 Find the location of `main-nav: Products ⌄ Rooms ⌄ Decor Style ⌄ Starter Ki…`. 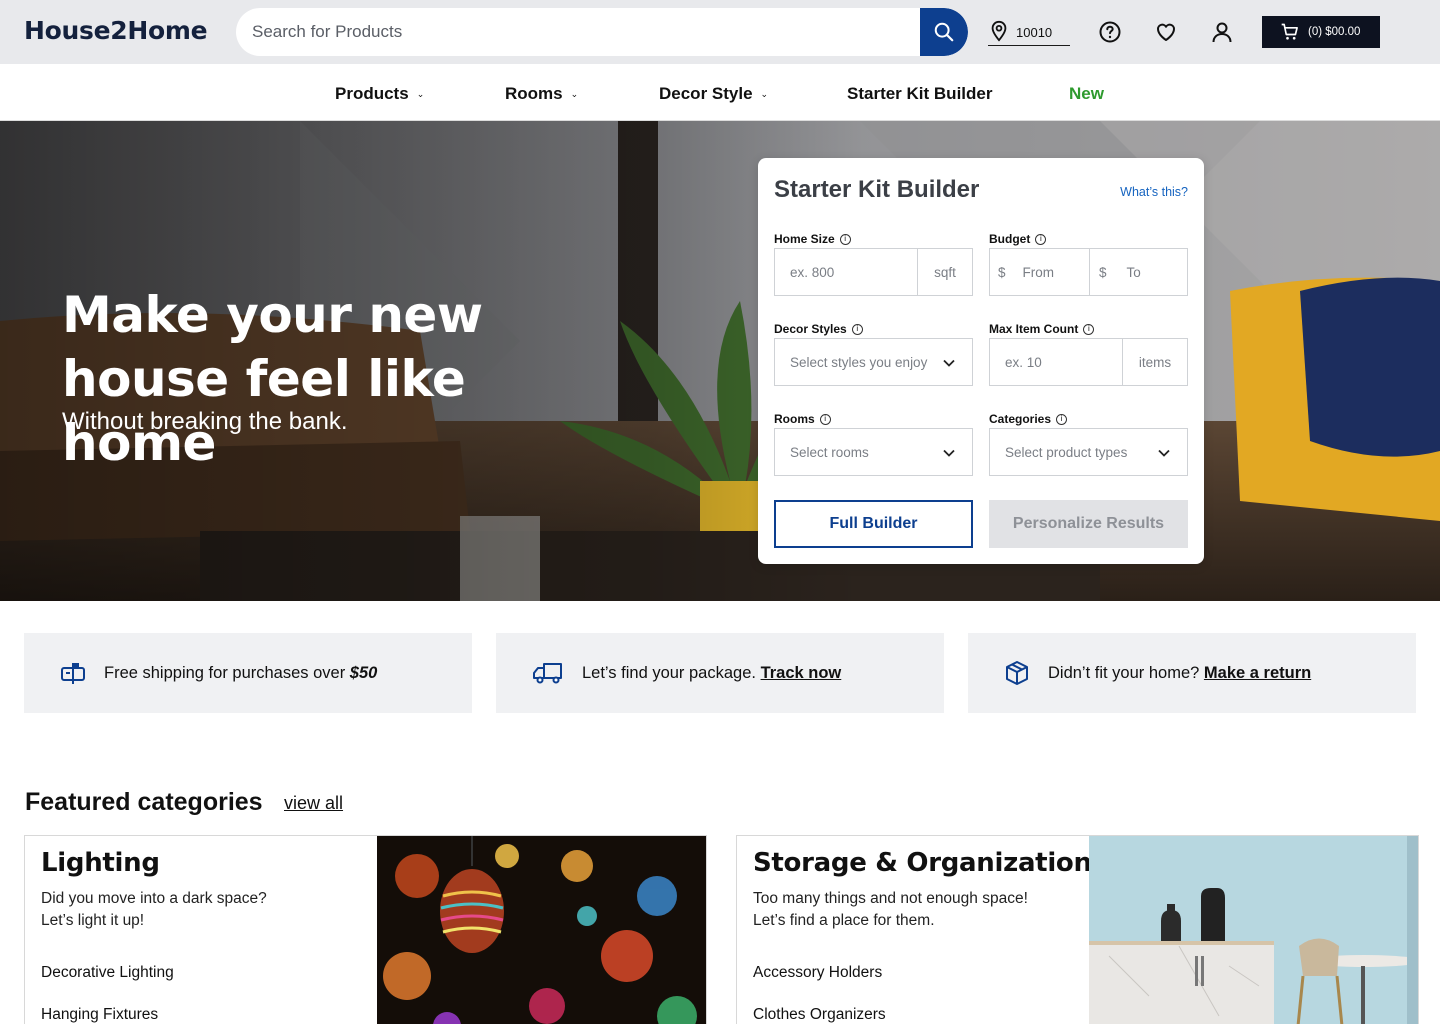

main-nav: Products ⌄ Rooms ⌄ Decor Style ⌄ Starter Ki… is located at coordinates (720, 92).